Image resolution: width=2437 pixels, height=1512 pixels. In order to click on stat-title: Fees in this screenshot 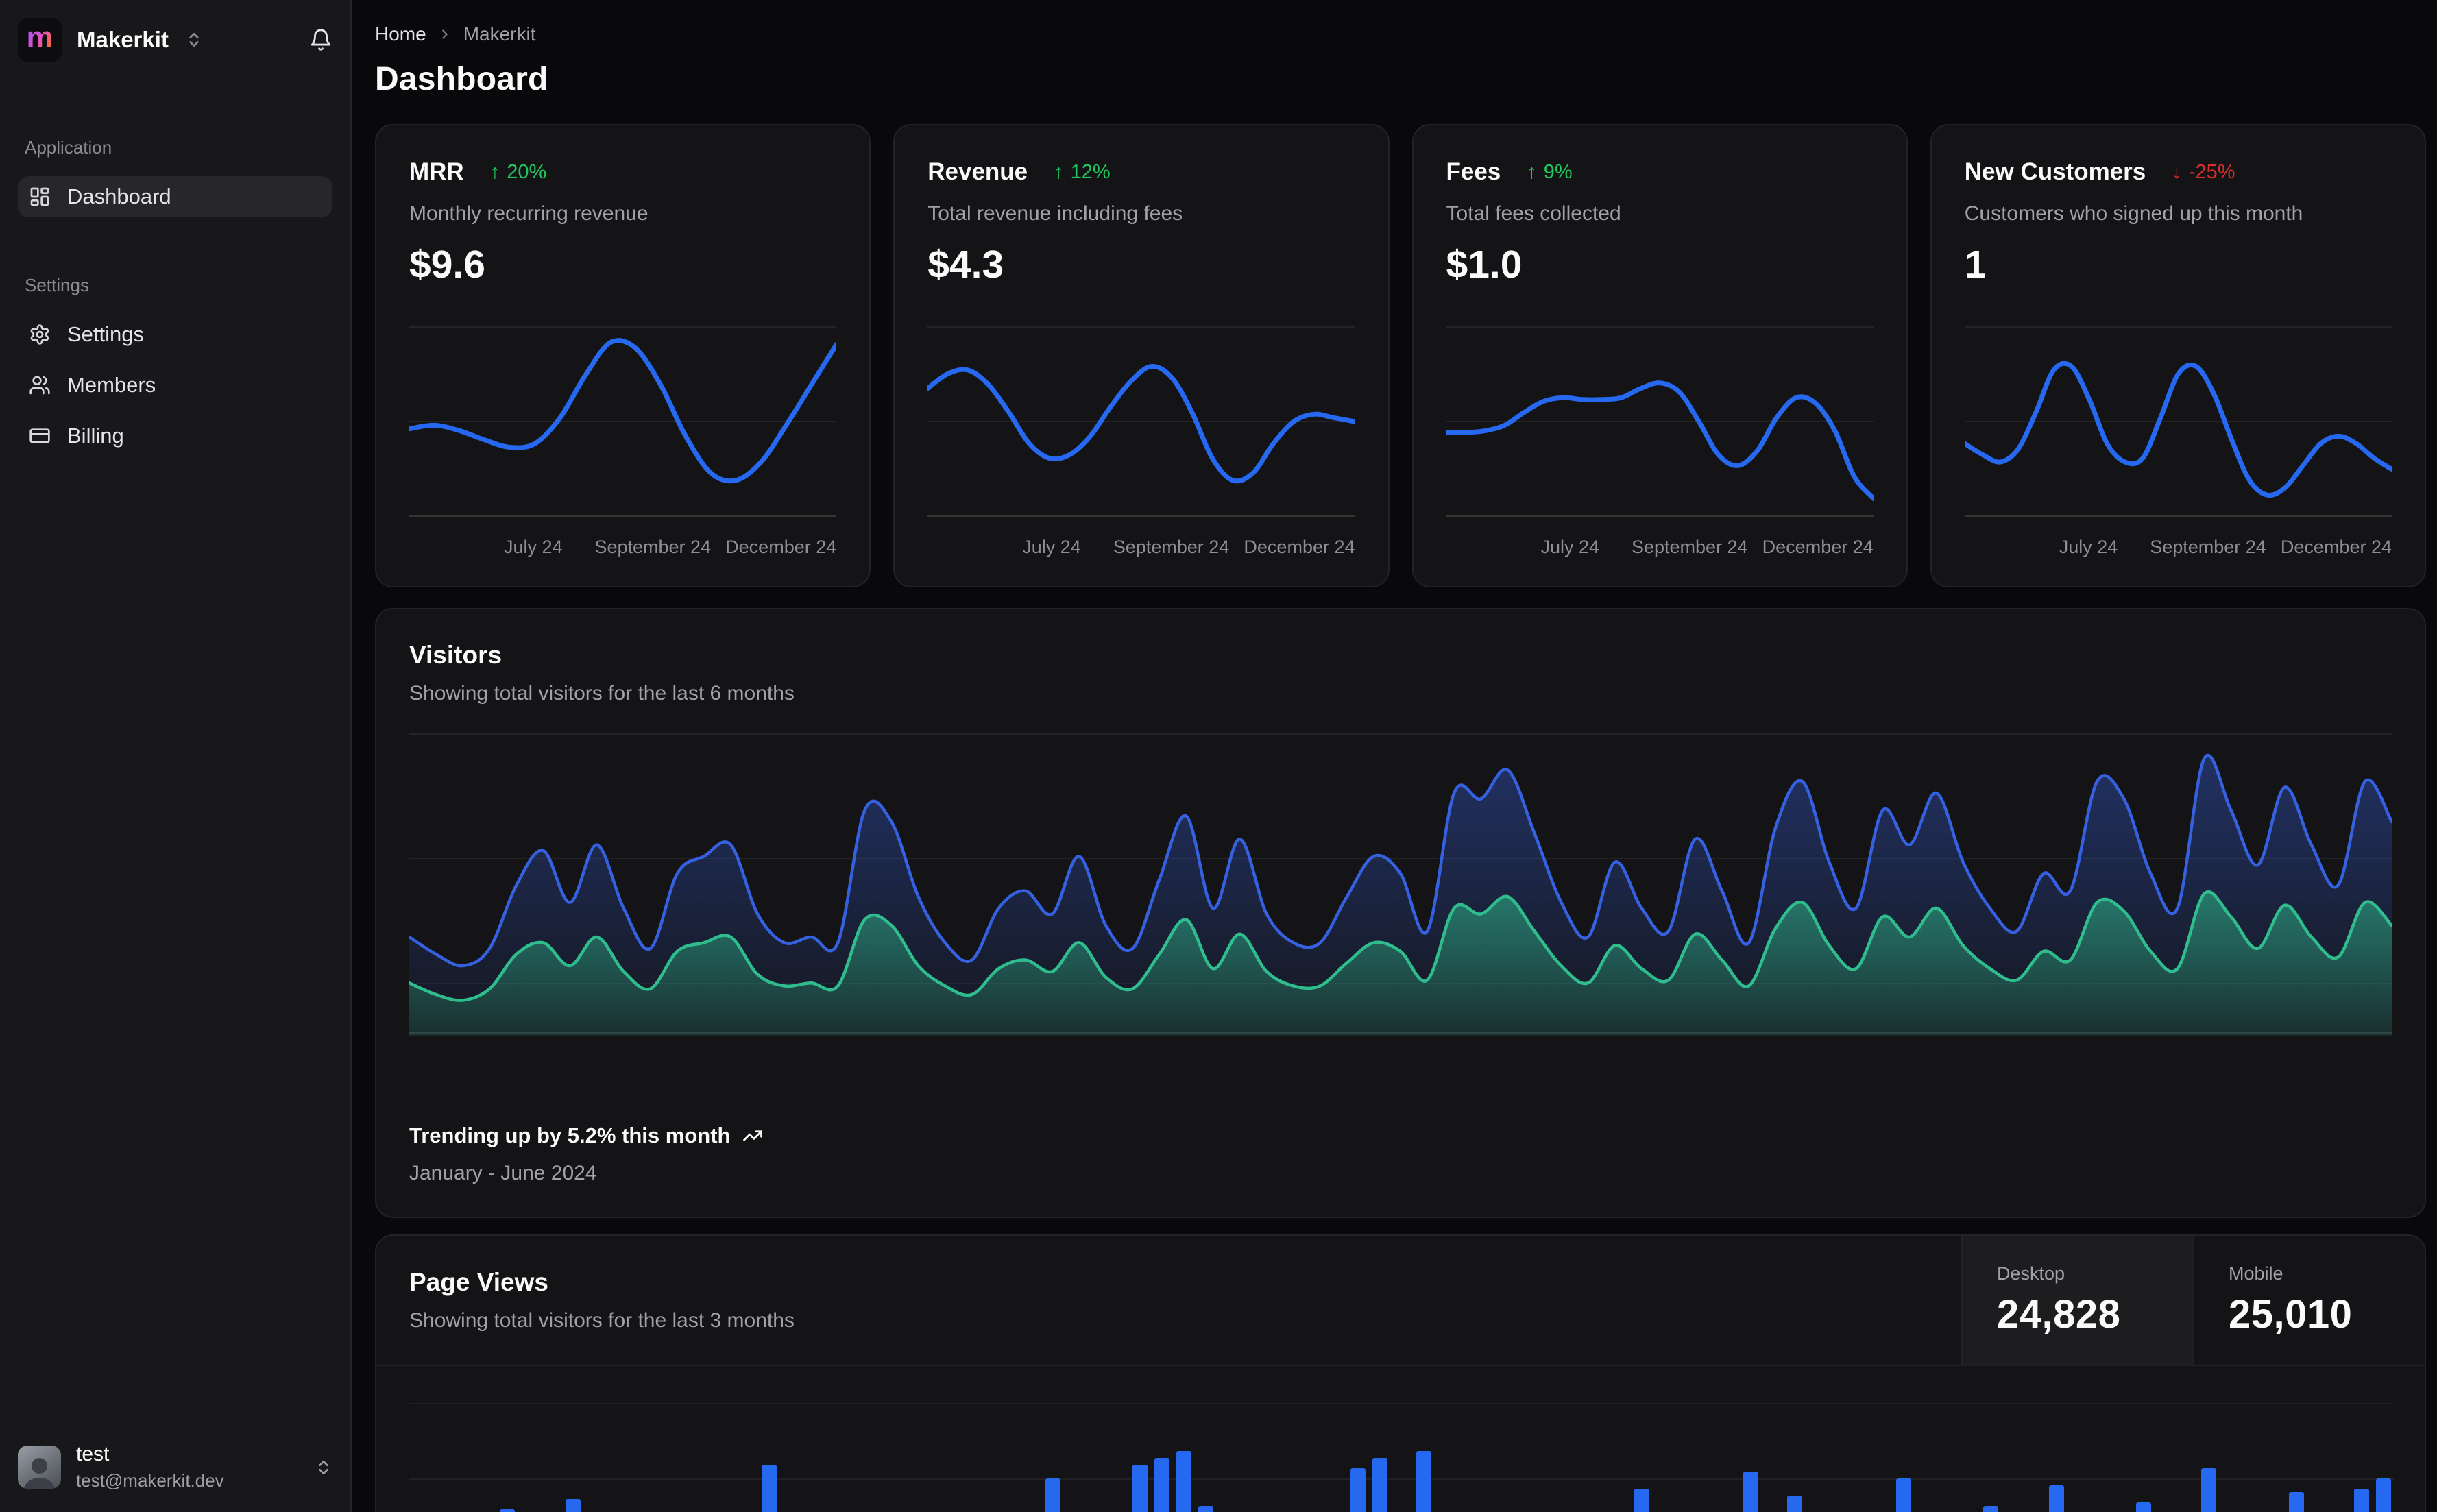, I will do `click(1473, 172)`.